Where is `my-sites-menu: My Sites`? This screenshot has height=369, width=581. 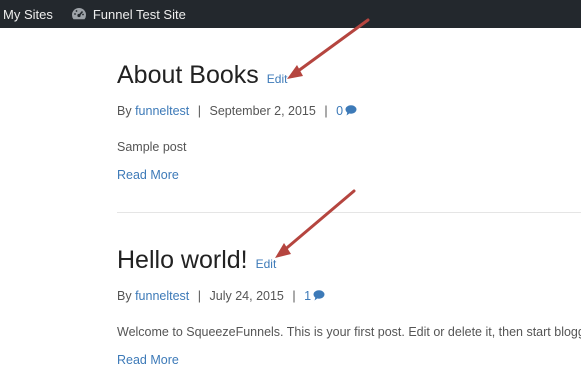 my-sites-menu: My Sites is located at coordinates (32, 14).